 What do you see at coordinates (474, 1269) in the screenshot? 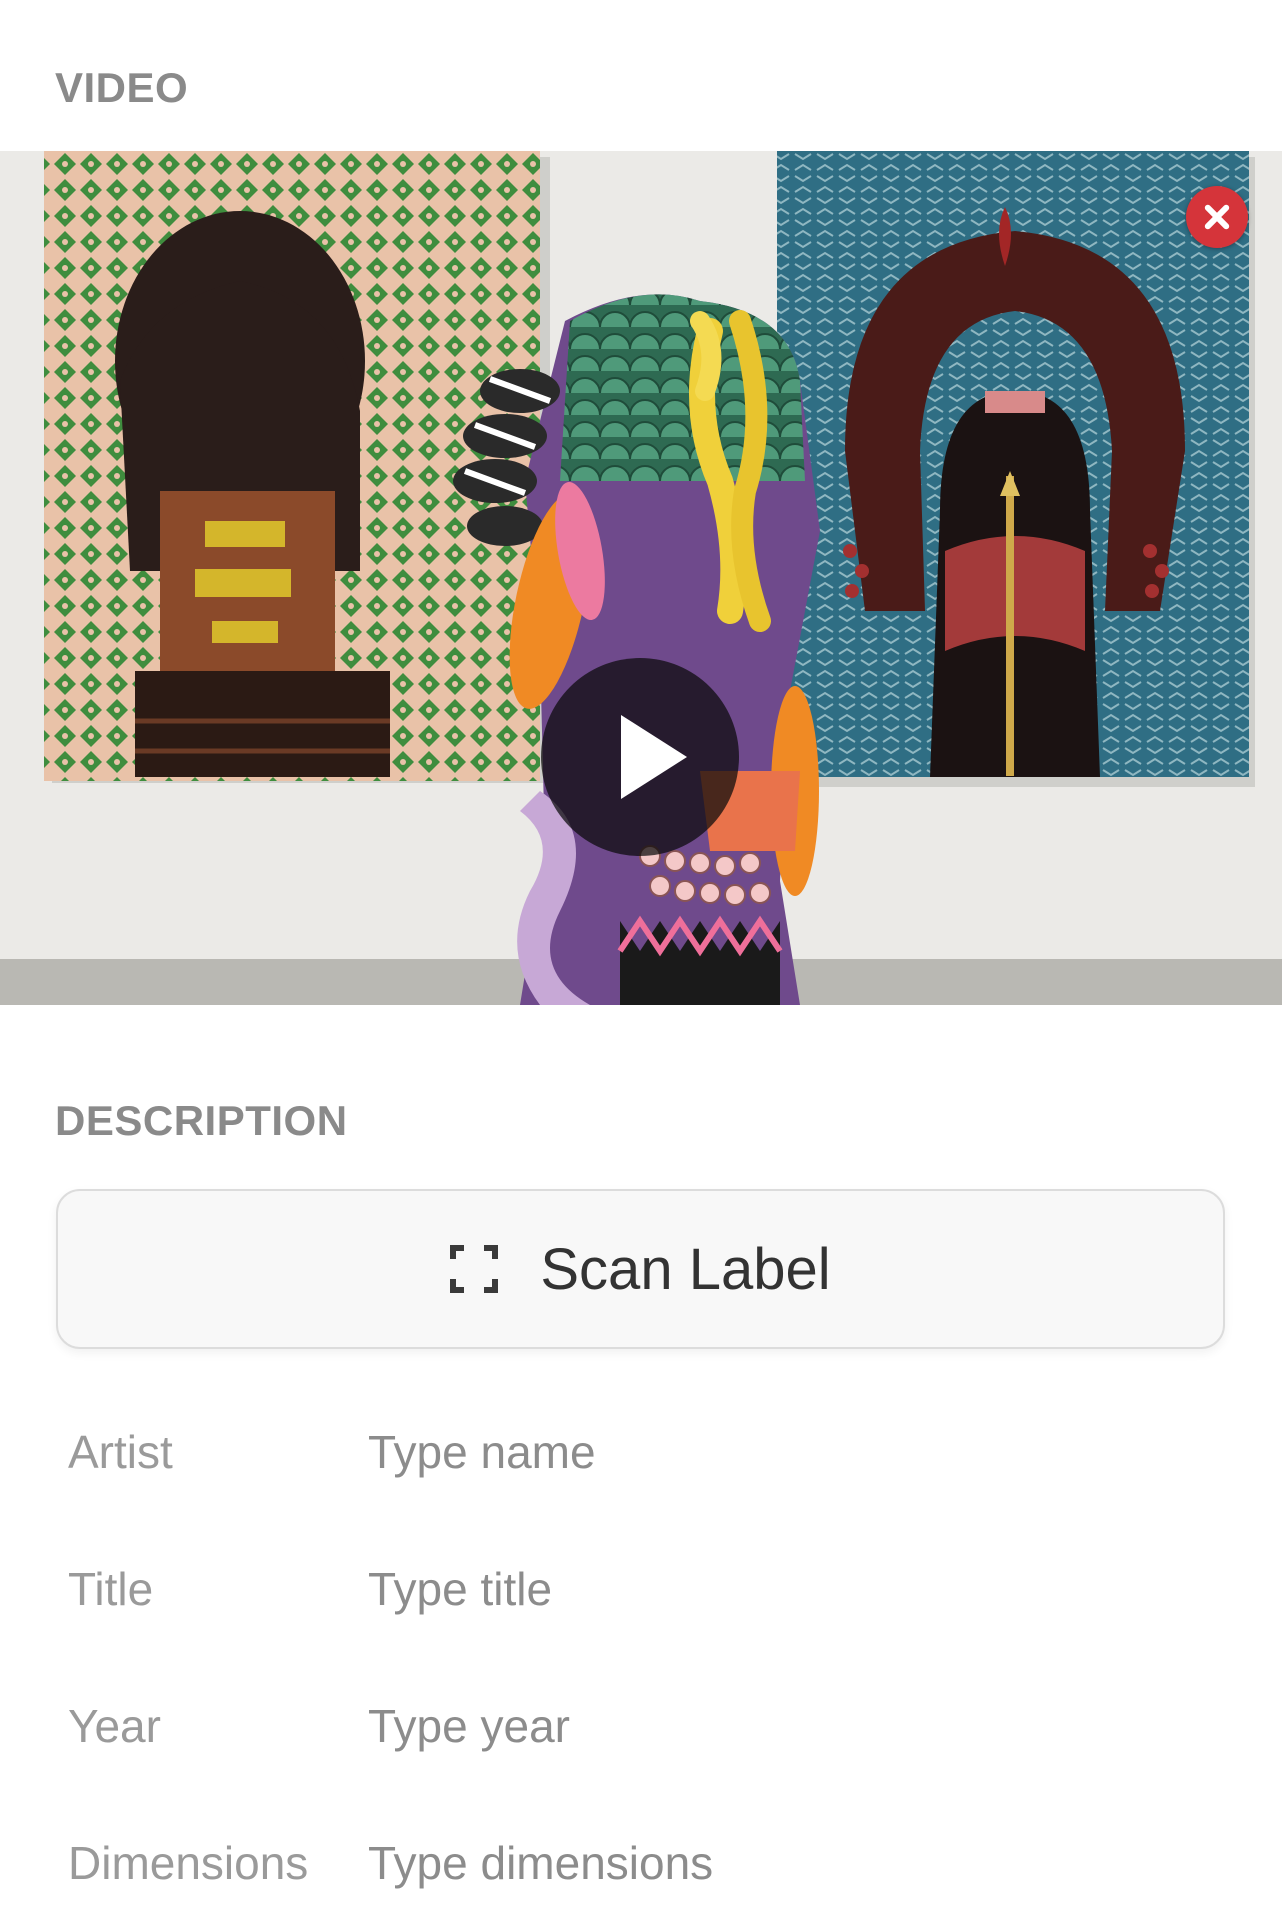
I see `scan-frame-icon` at bounding box center [474, 1269].